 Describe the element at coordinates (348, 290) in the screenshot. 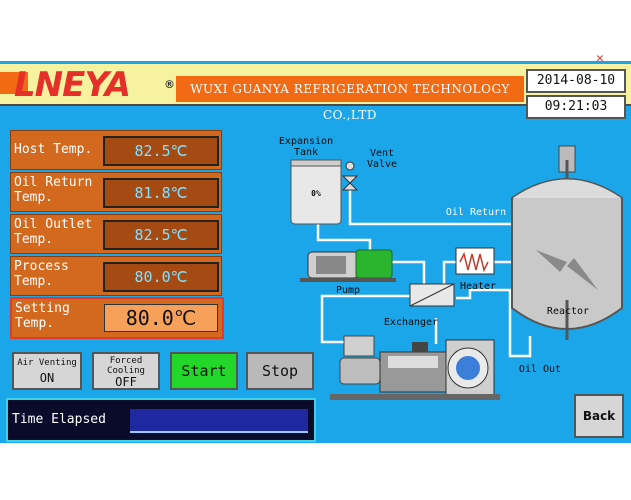

I see `pump-label: Pump` at that location.